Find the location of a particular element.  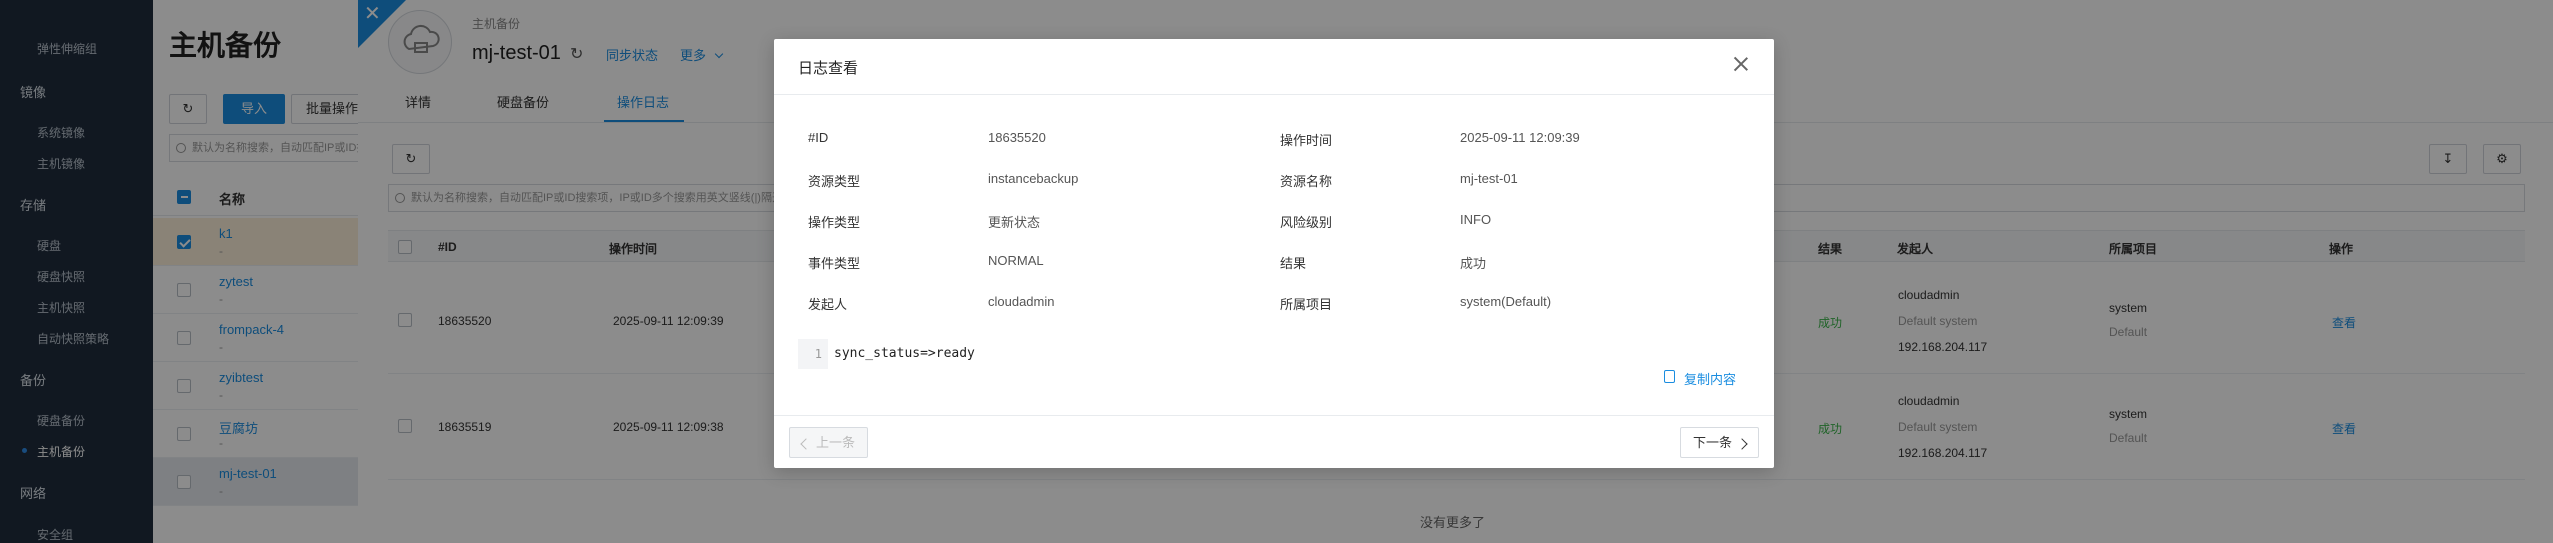

field-label-resource-name: 资源名称 is located at coordinates (1306, 181).